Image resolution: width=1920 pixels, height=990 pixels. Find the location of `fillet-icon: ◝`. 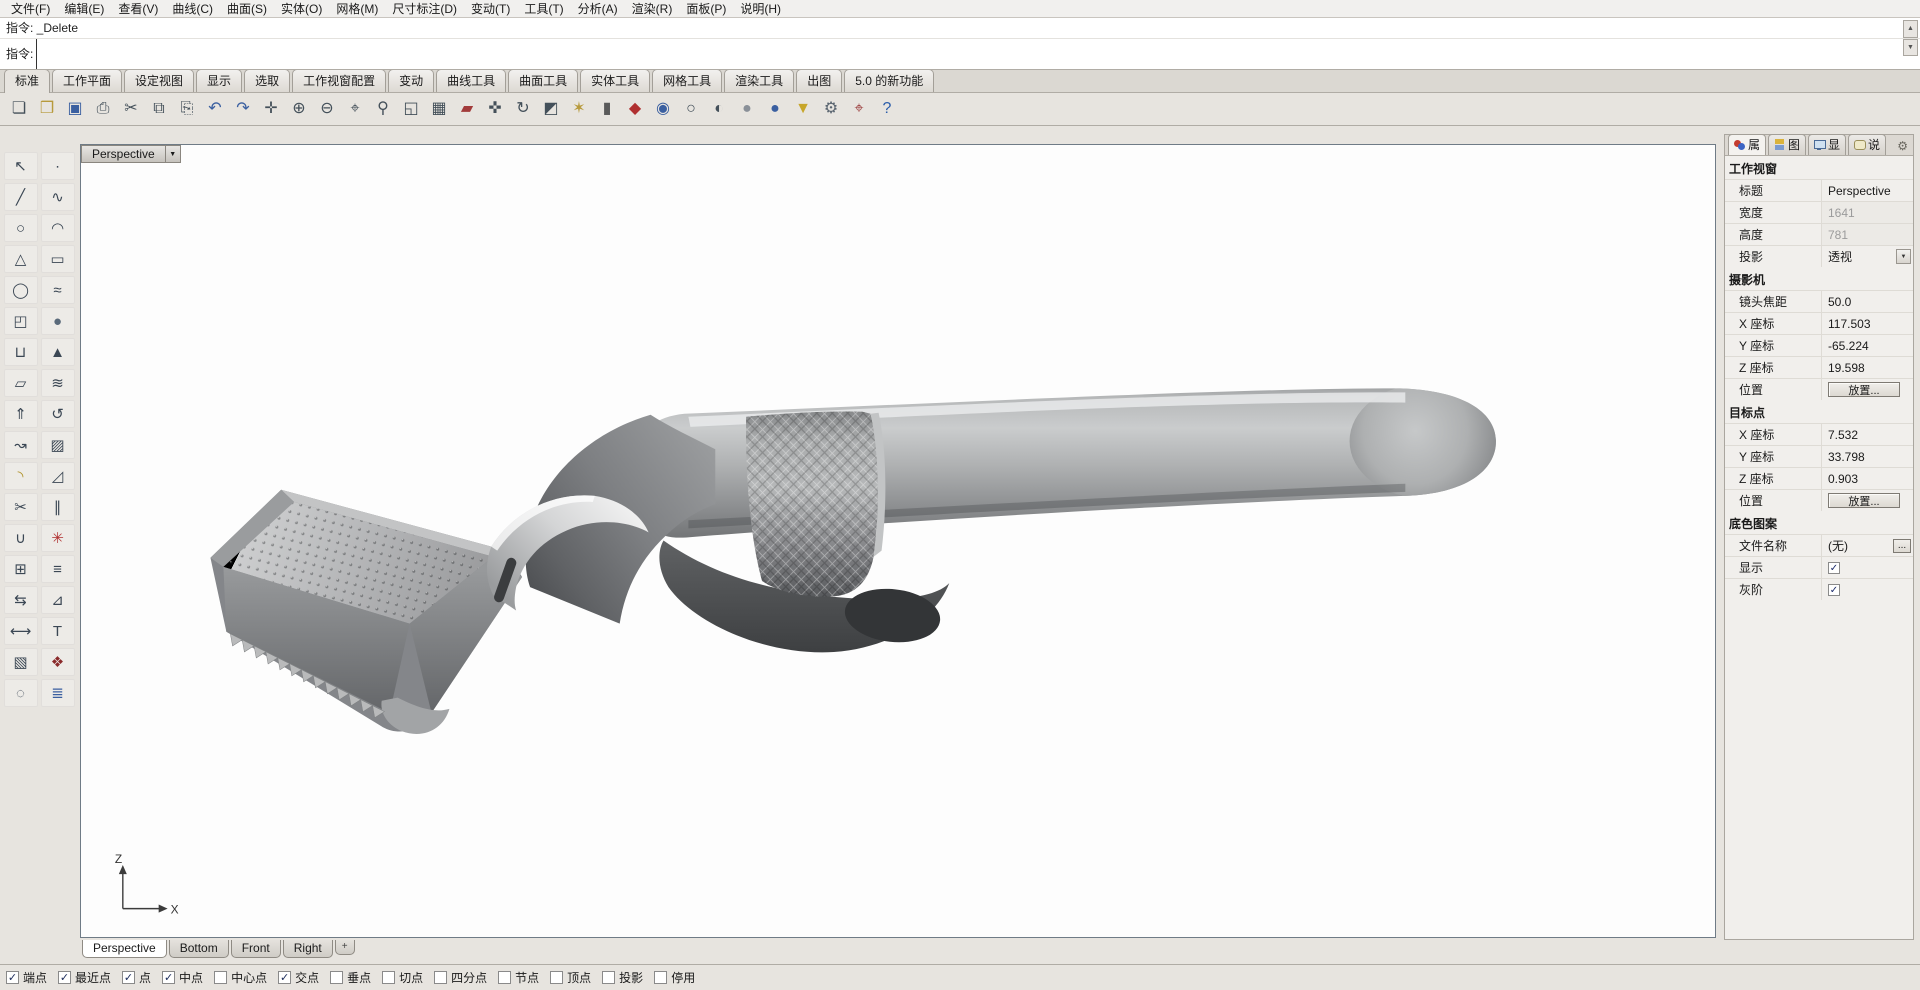

fillet-icon: ◝ is located at coordinates (20, 476).